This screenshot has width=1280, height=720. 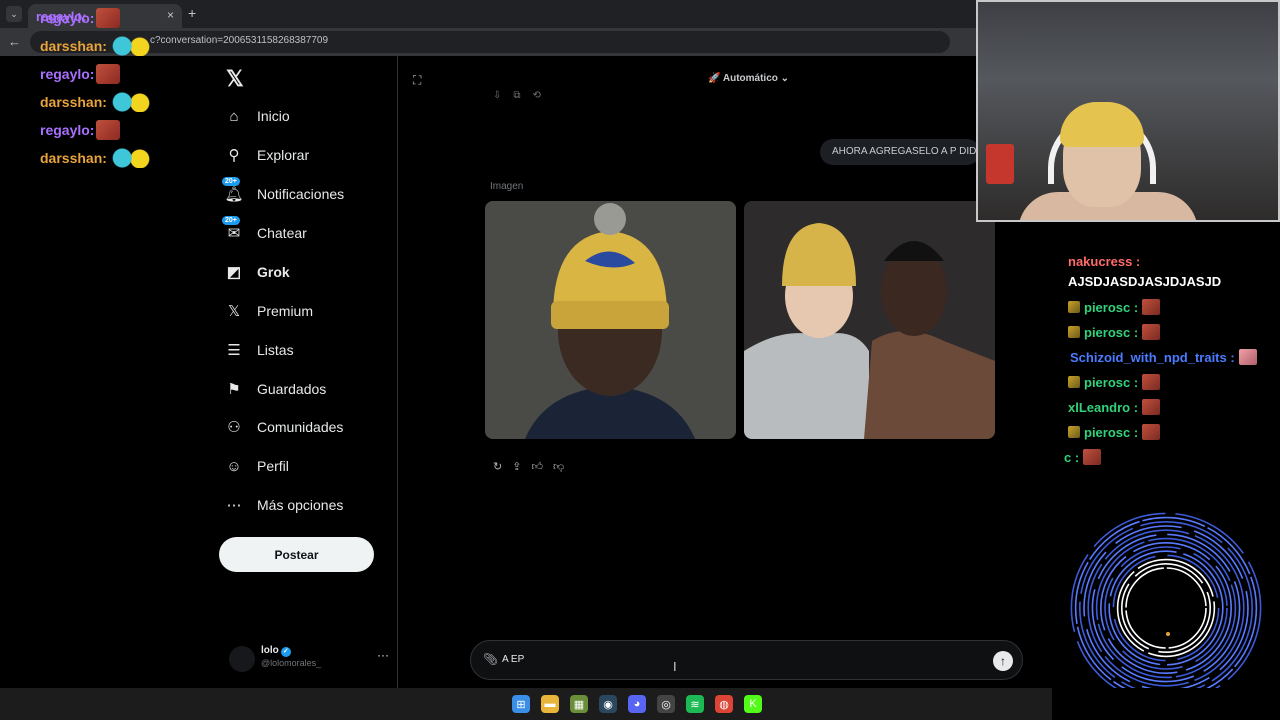 I want to click on thumbs-down-icon: 👎︎, so click(x=558, y=466).